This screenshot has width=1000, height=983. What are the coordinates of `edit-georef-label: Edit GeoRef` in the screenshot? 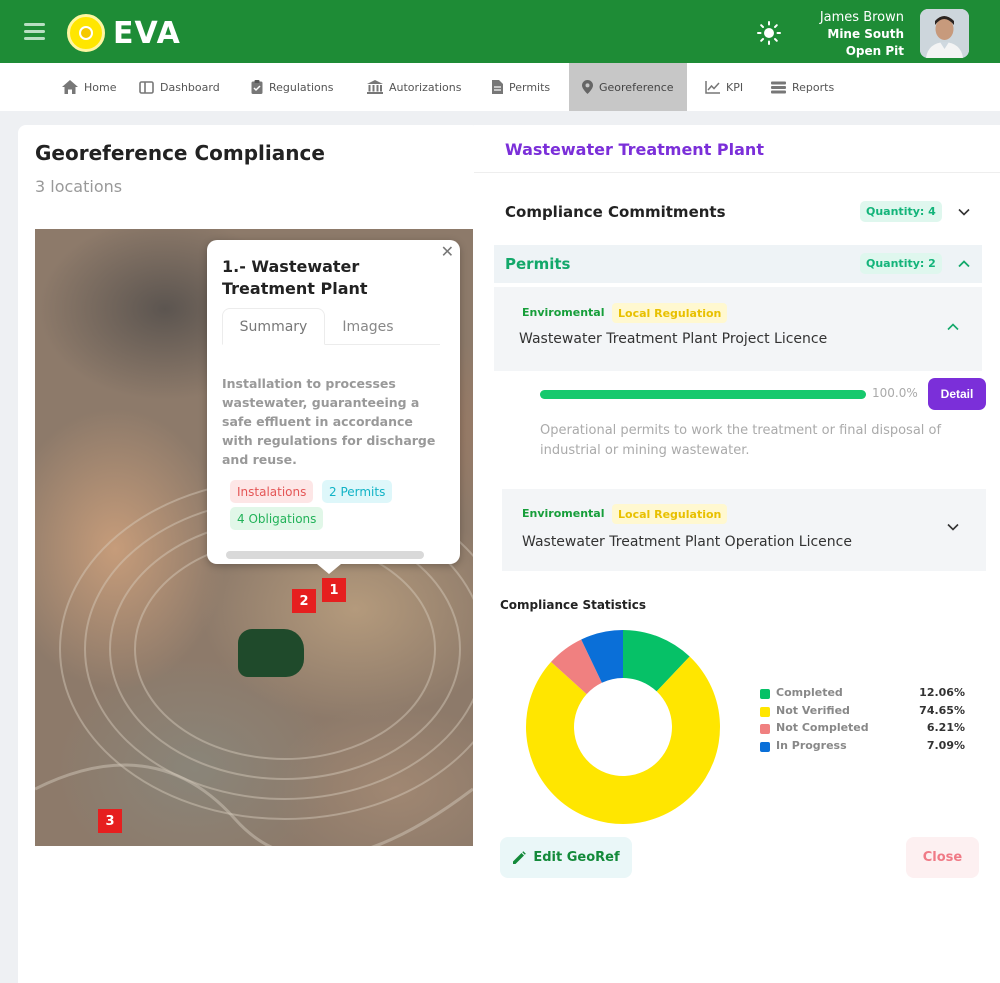 It's located at (576, 857).